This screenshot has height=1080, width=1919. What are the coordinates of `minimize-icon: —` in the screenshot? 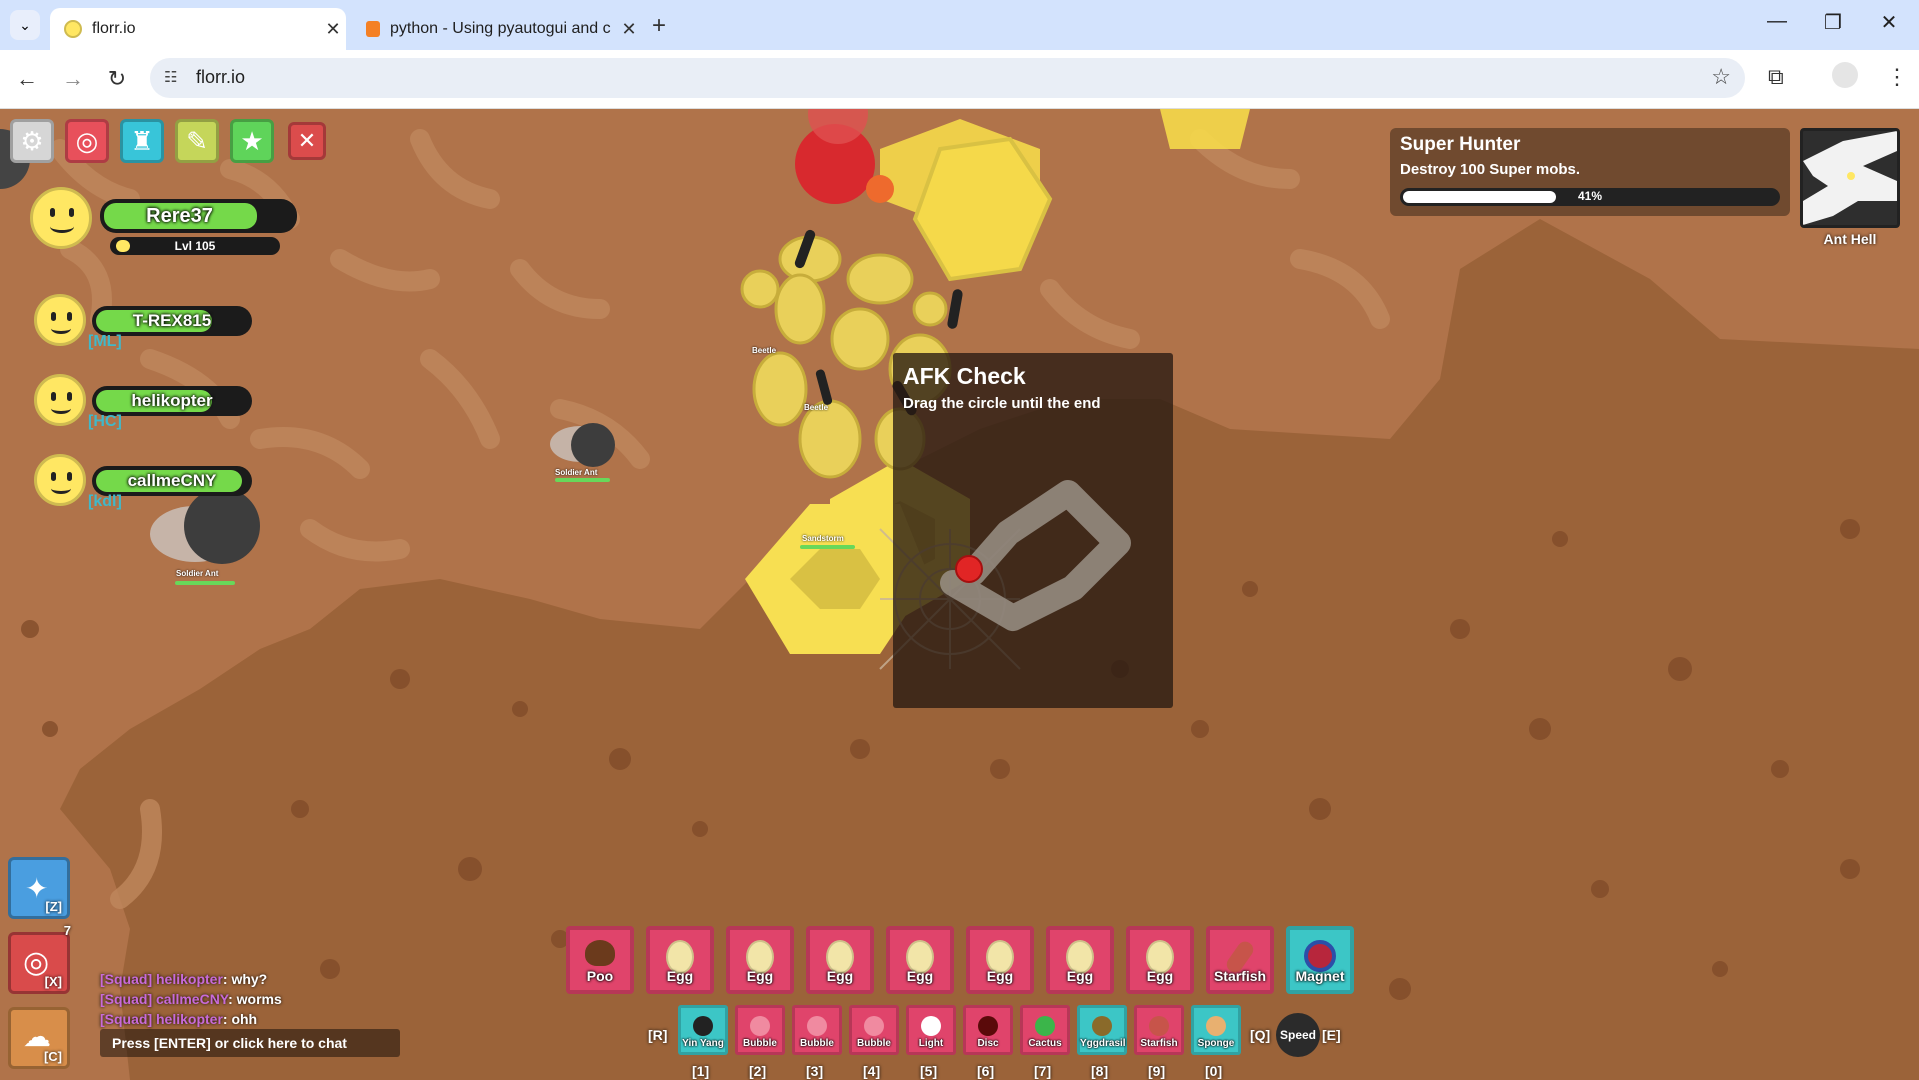 It's located at (1777, 21).